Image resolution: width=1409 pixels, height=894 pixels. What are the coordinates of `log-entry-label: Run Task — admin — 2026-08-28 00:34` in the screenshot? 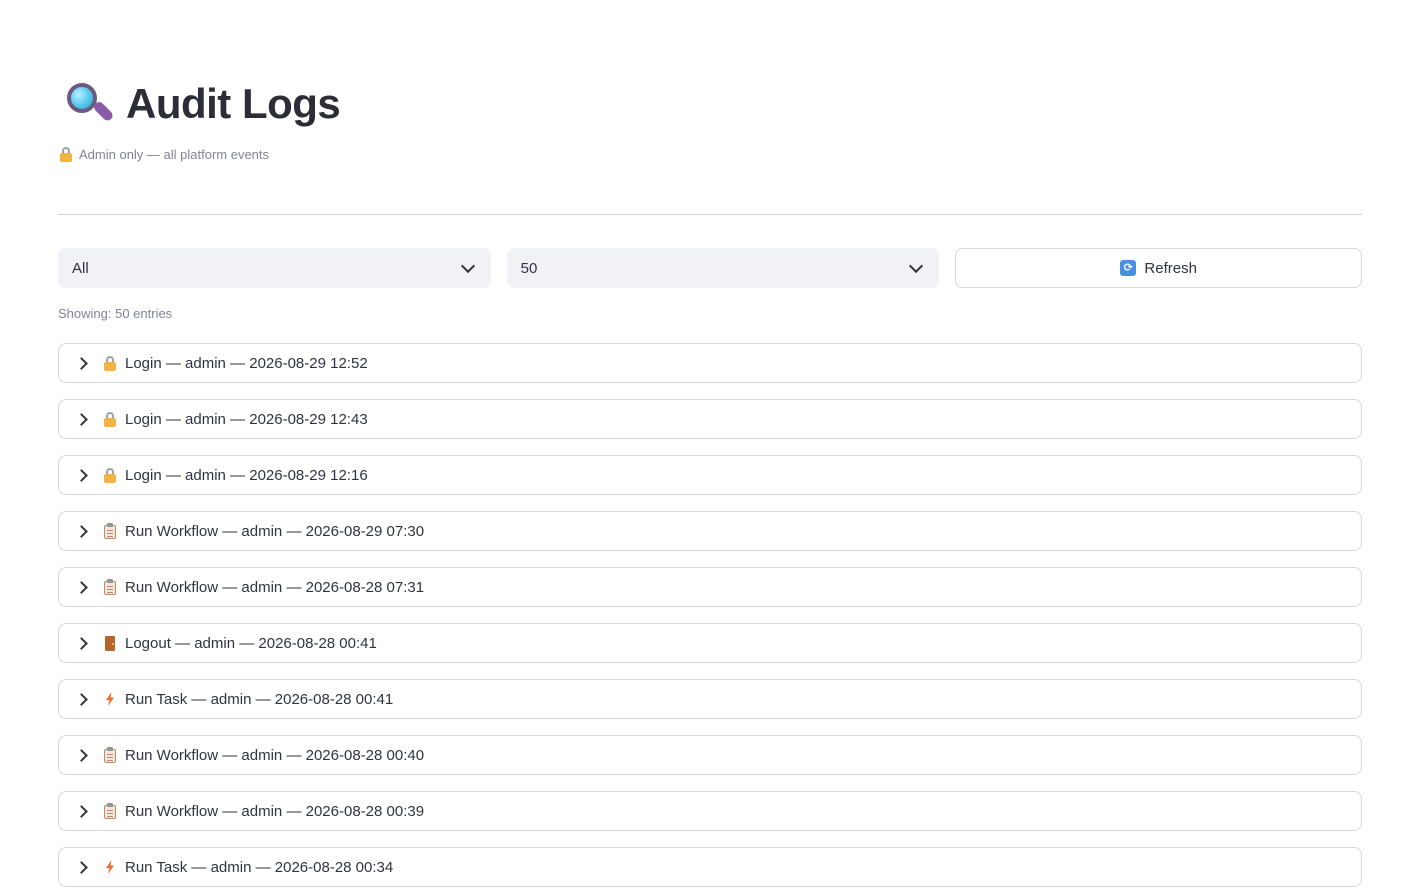 It's located at (259, 867).